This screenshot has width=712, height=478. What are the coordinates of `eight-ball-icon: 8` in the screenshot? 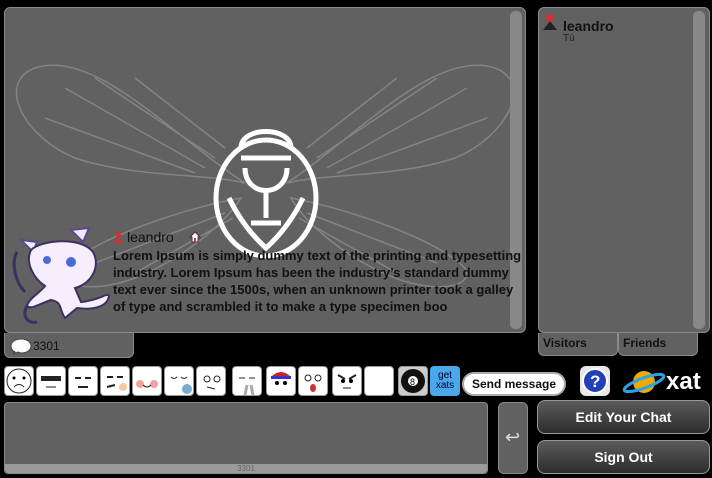 It's located at (413, 381).